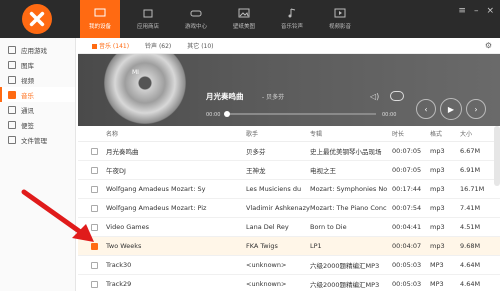  Describe the element at coordinates (135, 72) in the screenshot. I see `disc-label: MI` at that location.